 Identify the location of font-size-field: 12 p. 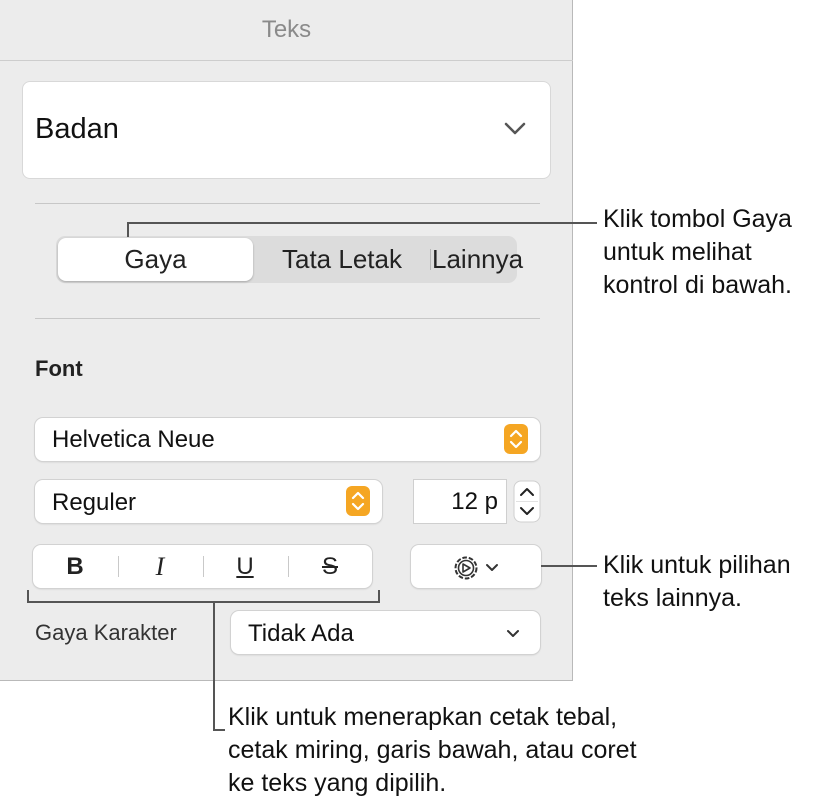
(460, 501).